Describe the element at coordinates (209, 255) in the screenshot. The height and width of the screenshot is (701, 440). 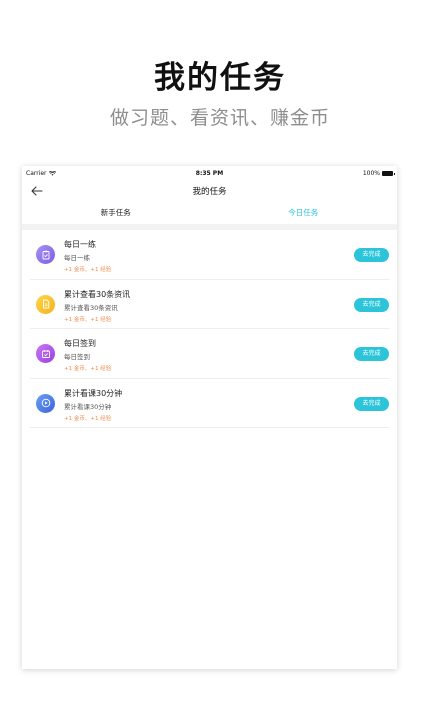
I see `task-item-daily-practice: 每日一练 每日一练 +1 金币、+1 经验 去完成` at that location.